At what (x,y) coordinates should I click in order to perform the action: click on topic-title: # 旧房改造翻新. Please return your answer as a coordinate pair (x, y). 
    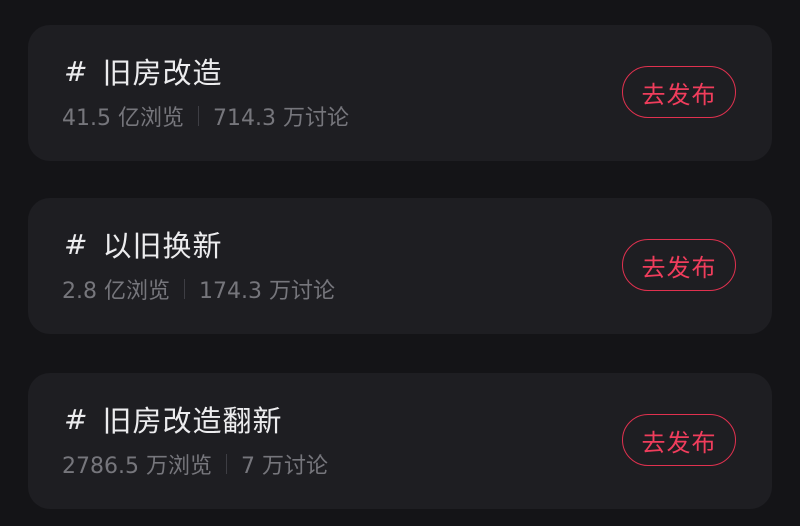
    Looking at the image, I should click on (173, 419).